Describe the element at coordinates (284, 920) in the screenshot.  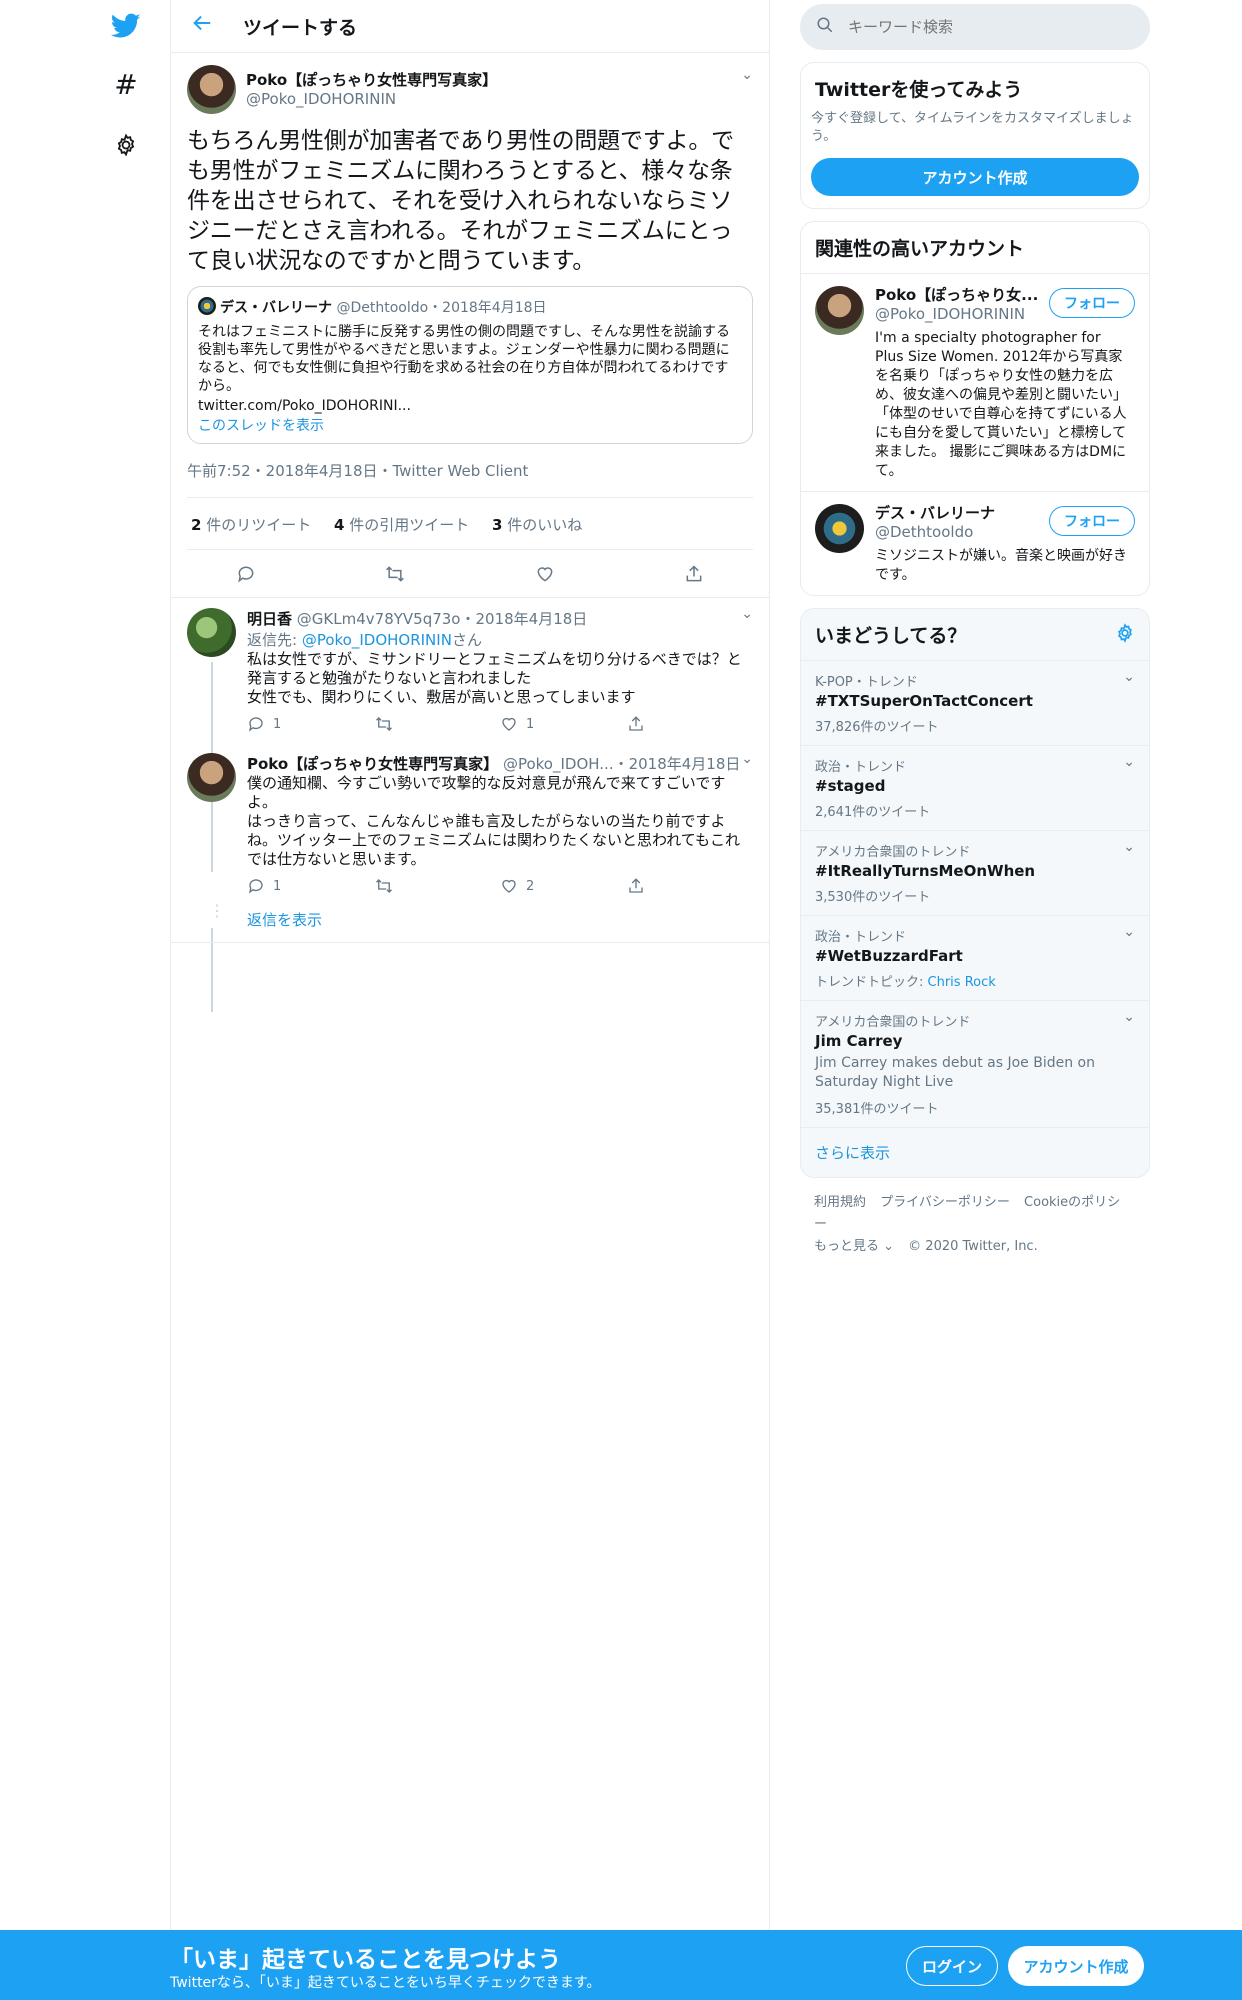
I see `show-replies-link: 返信を表示` at that location.